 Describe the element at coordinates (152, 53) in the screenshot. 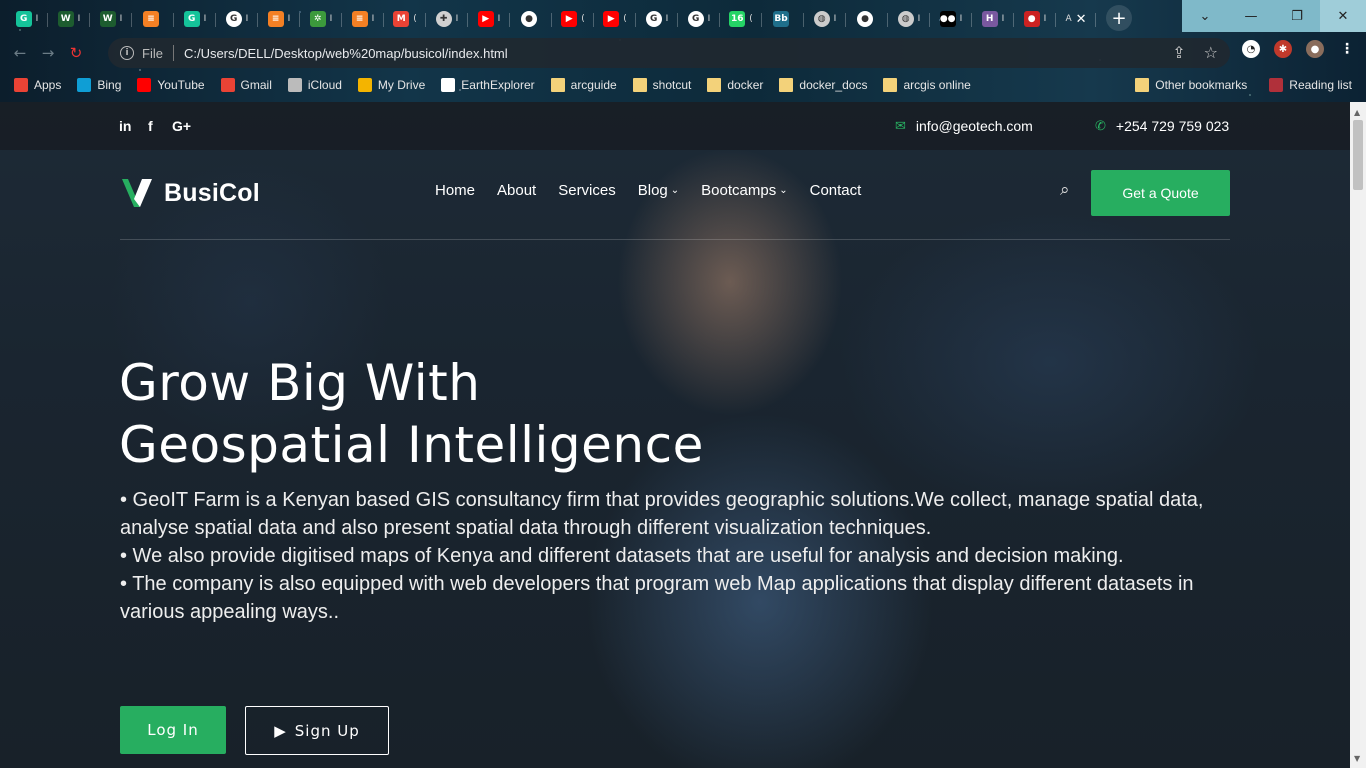

I see `url-scheme: File` at that location.